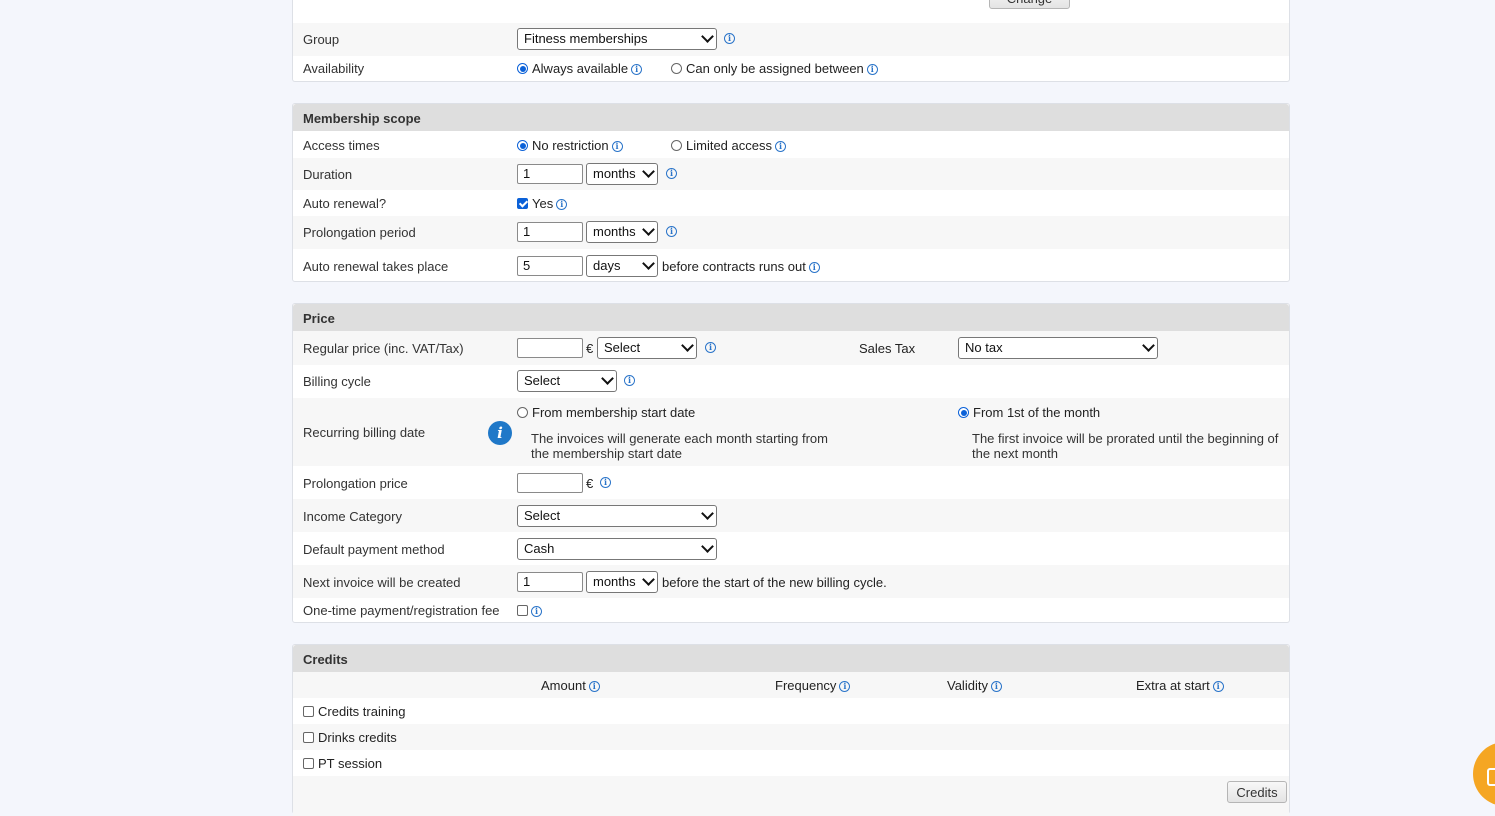  I want to click on income-category-select: Select, so click(617, 516).